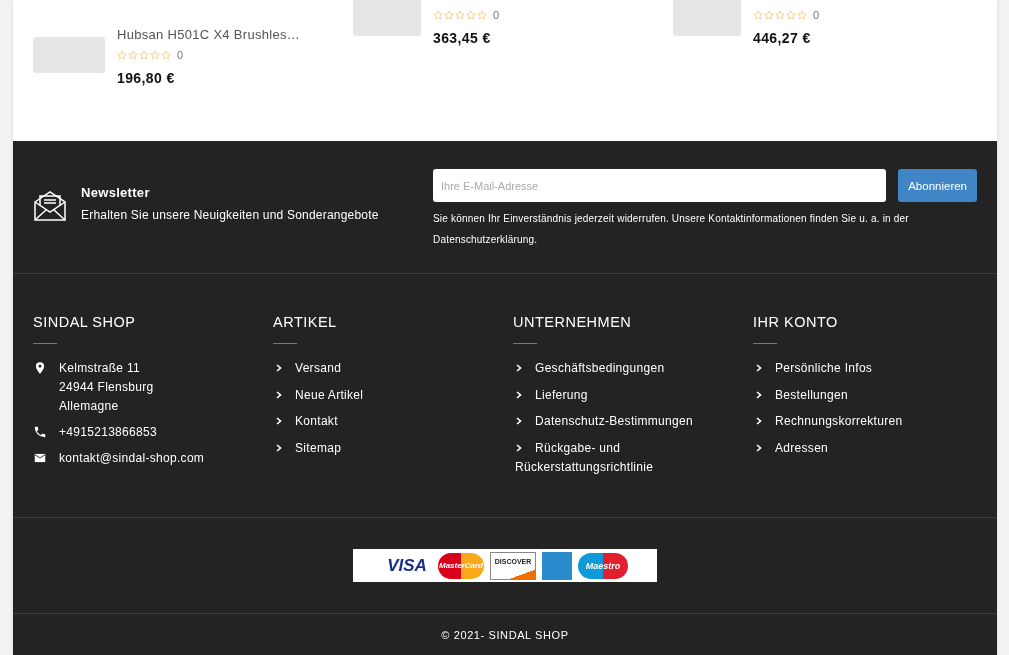 This screenshot has height=655, width=1009. Describe the element at coordinates (393, 368) in the screenshot. I see `footer-link: Versand` at that location.